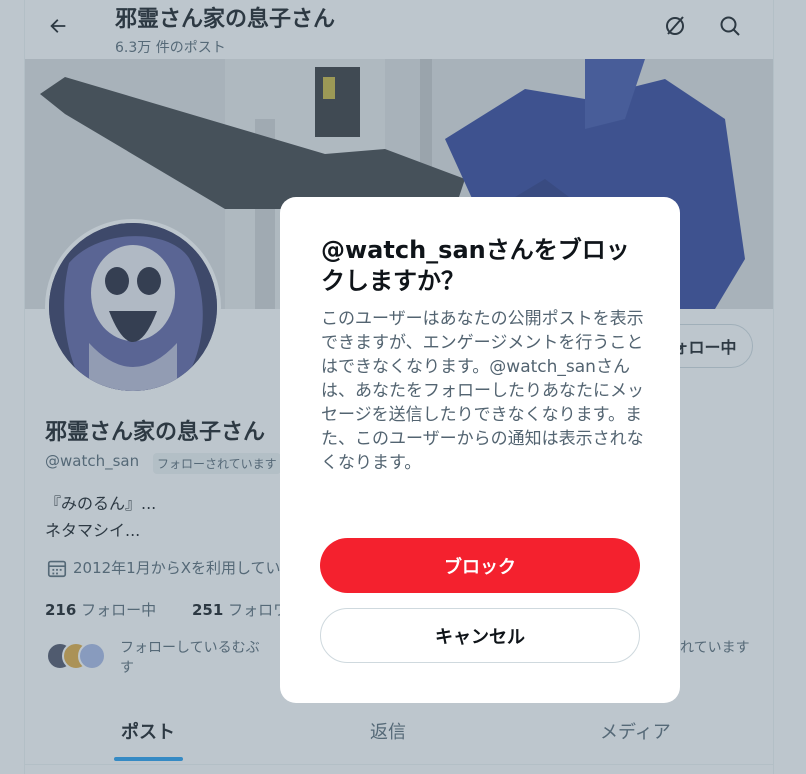  Describe the element at coordinates (480, 635) in the screenshot. I see `cancel-button: キャンセル` at that location.